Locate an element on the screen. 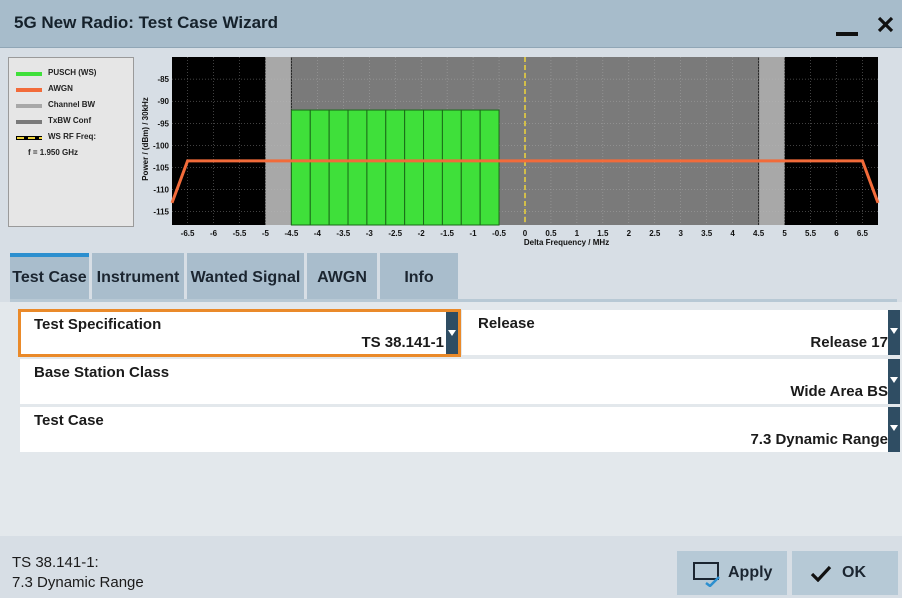 This screenshot has width=902, height=598. test-case-field: Test Case 7.3 Dynamic Range is located at coordinates (460, 429).